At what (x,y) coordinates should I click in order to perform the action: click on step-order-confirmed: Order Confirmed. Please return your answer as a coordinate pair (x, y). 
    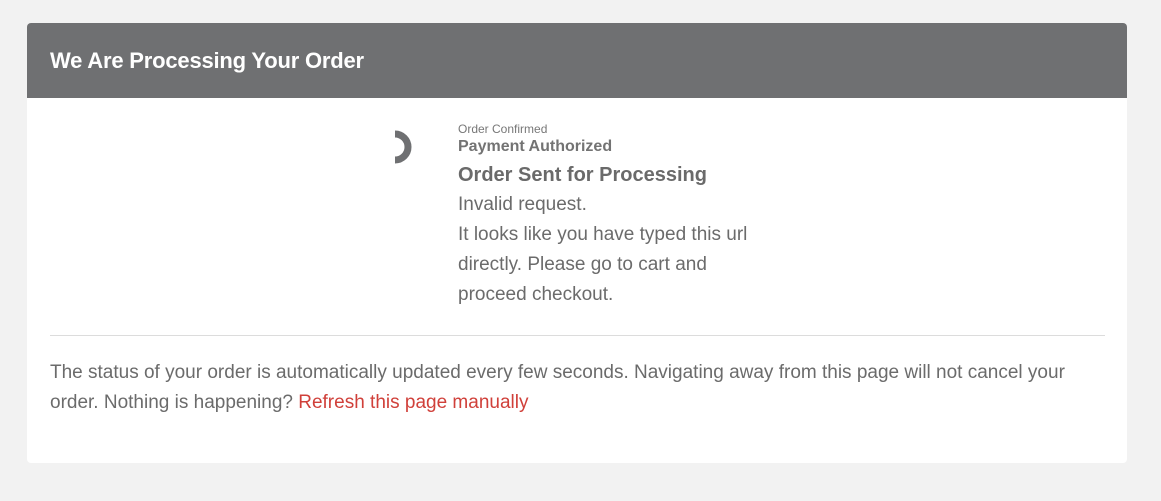
    Looking at the image, I should click on (503, 129).